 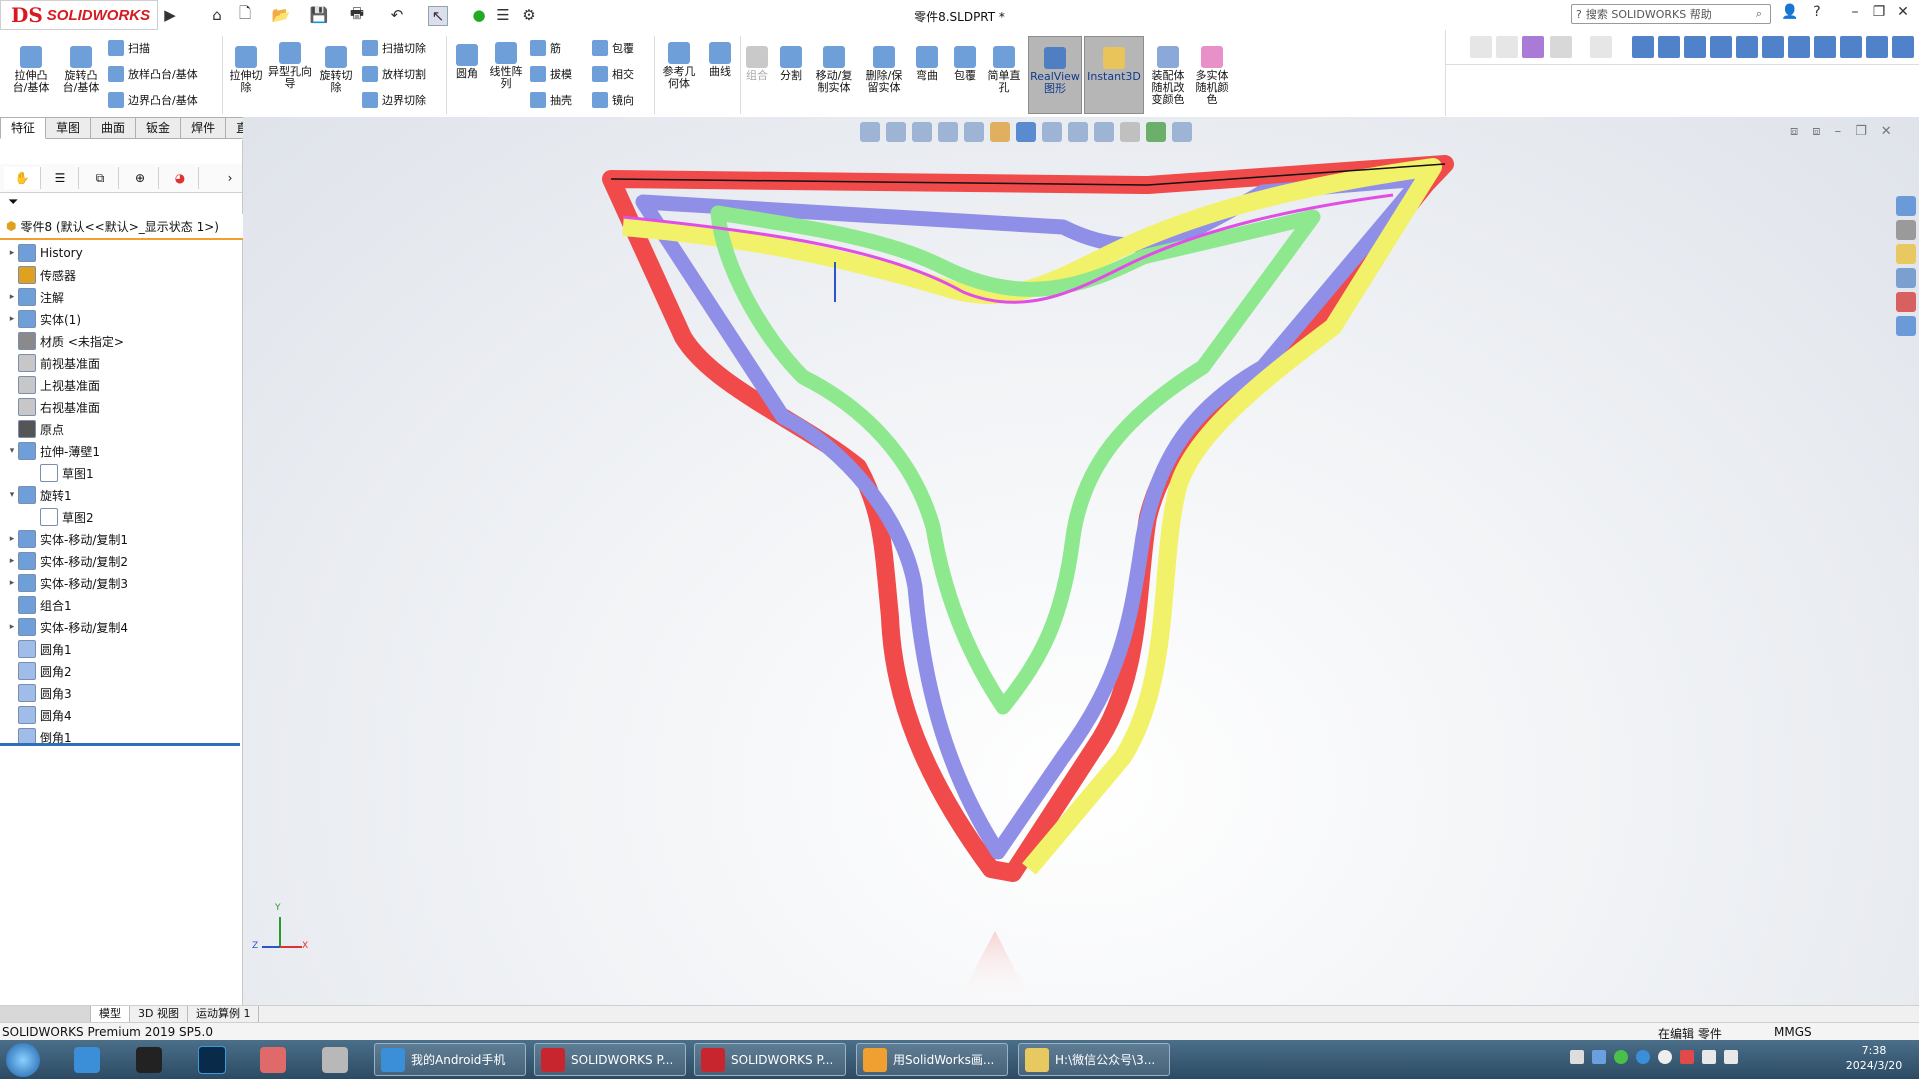 I want to click on tree-item: 圆角2, so click(x=123, y=671).